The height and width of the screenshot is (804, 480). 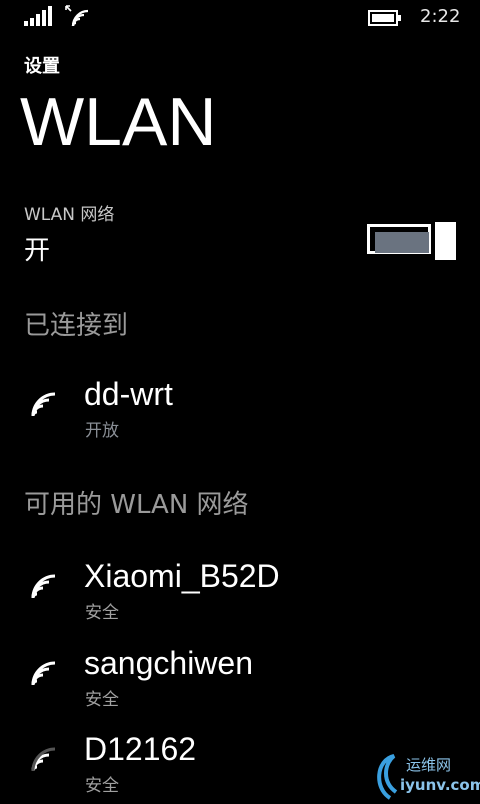 I want to click on toggle-track, so click(x=399, y=239).